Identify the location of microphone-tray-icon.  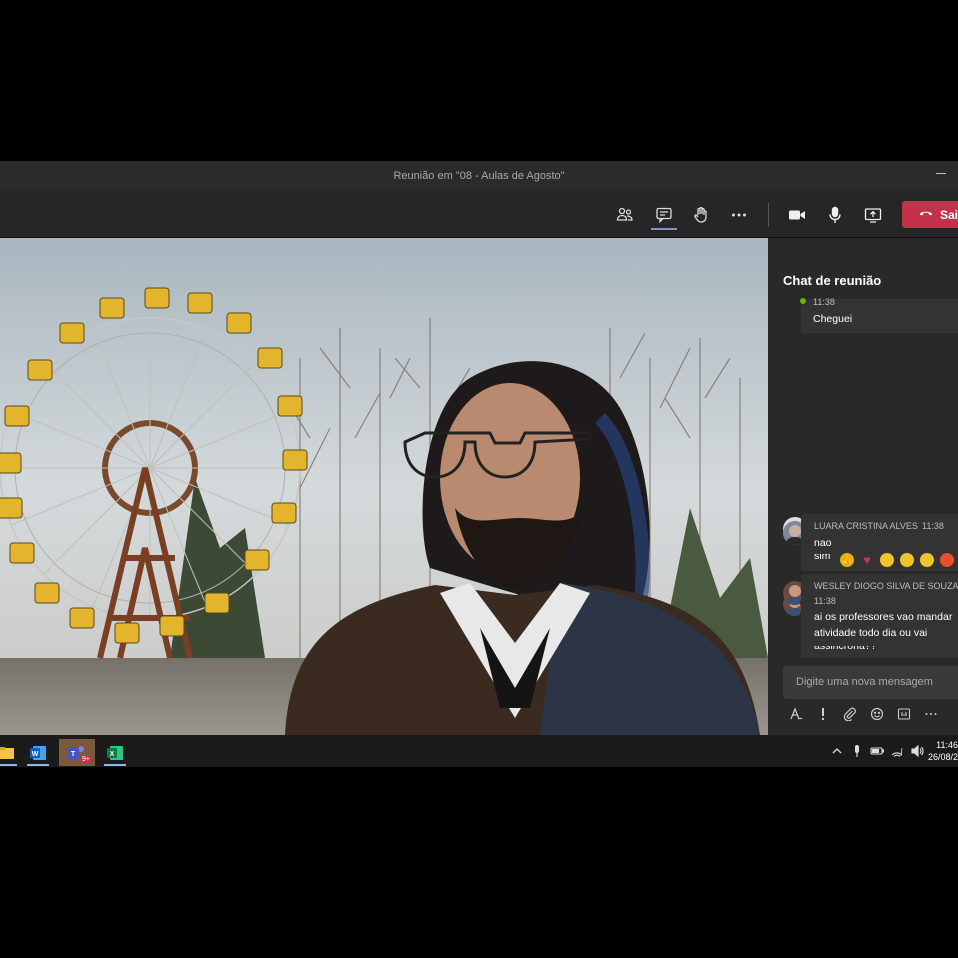
(857, 753).